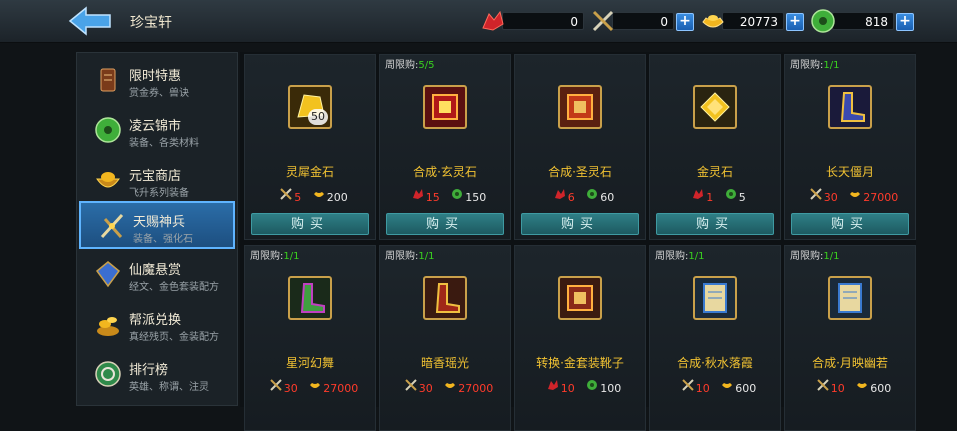 The width and height of the screenshot is (957, 431). Describe the element at coordinates (164, 143) in the screenshot. I see `sidebar-item-sub: 装备、各类材料` at that location.